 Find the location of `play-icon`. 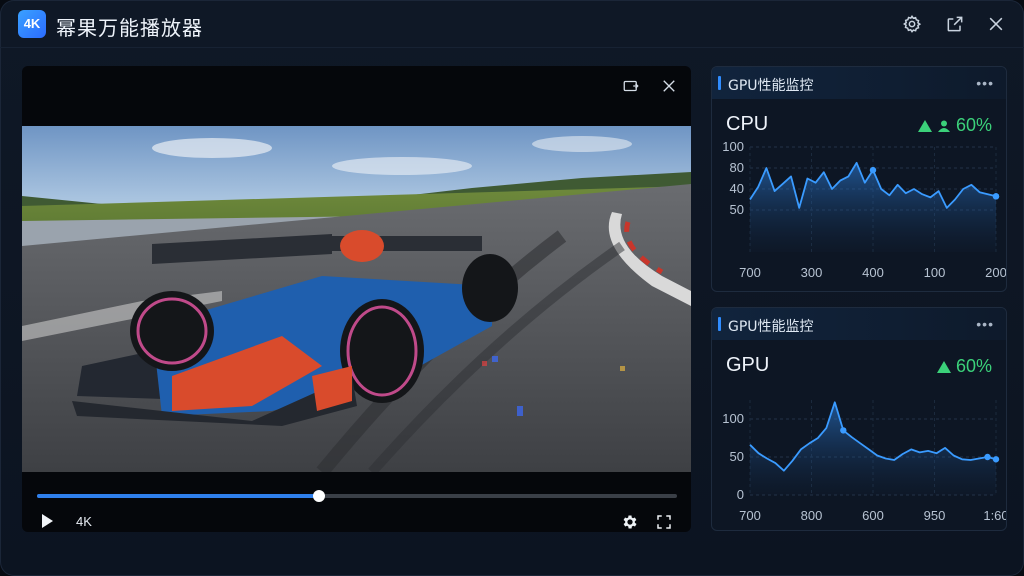

play-icon is located at coordinates (47, 521).